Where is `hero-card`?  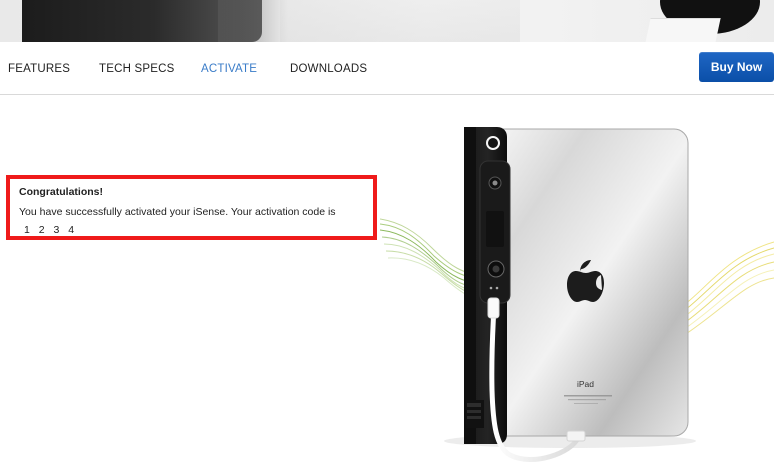
hero-card is located at coordinates (683, 30).